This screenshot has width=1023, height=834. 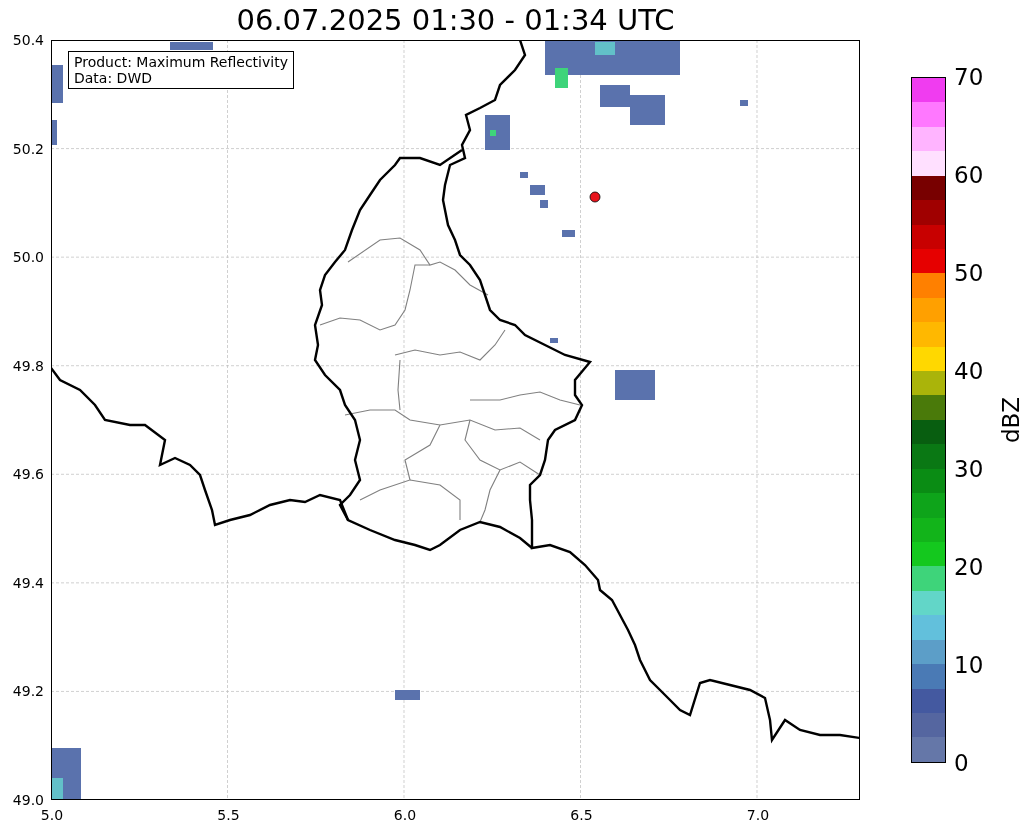 What do you see at coordinates (595, 197) in the screenshot?
I see `location-marker` at bounding box center [595, 197].